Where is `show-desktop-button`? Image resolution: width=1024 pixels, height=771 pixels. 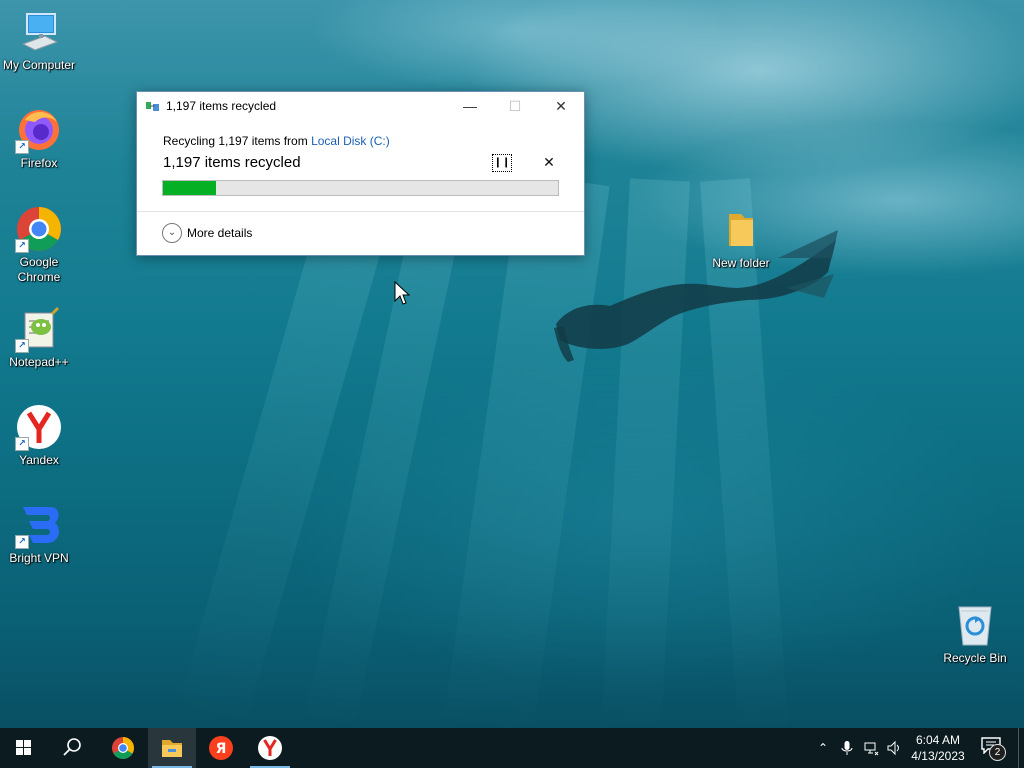 show-desktop-button is located at coordinates (1021, 748).